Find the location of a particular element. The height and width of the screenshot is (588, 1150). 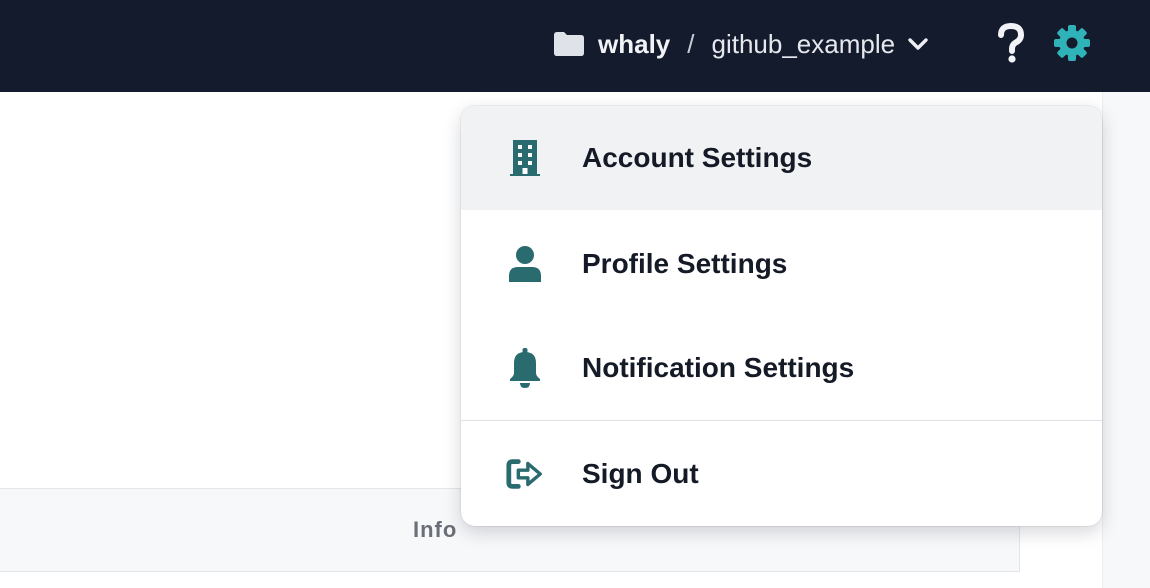

building-icon is located at coordinates (525, 158).